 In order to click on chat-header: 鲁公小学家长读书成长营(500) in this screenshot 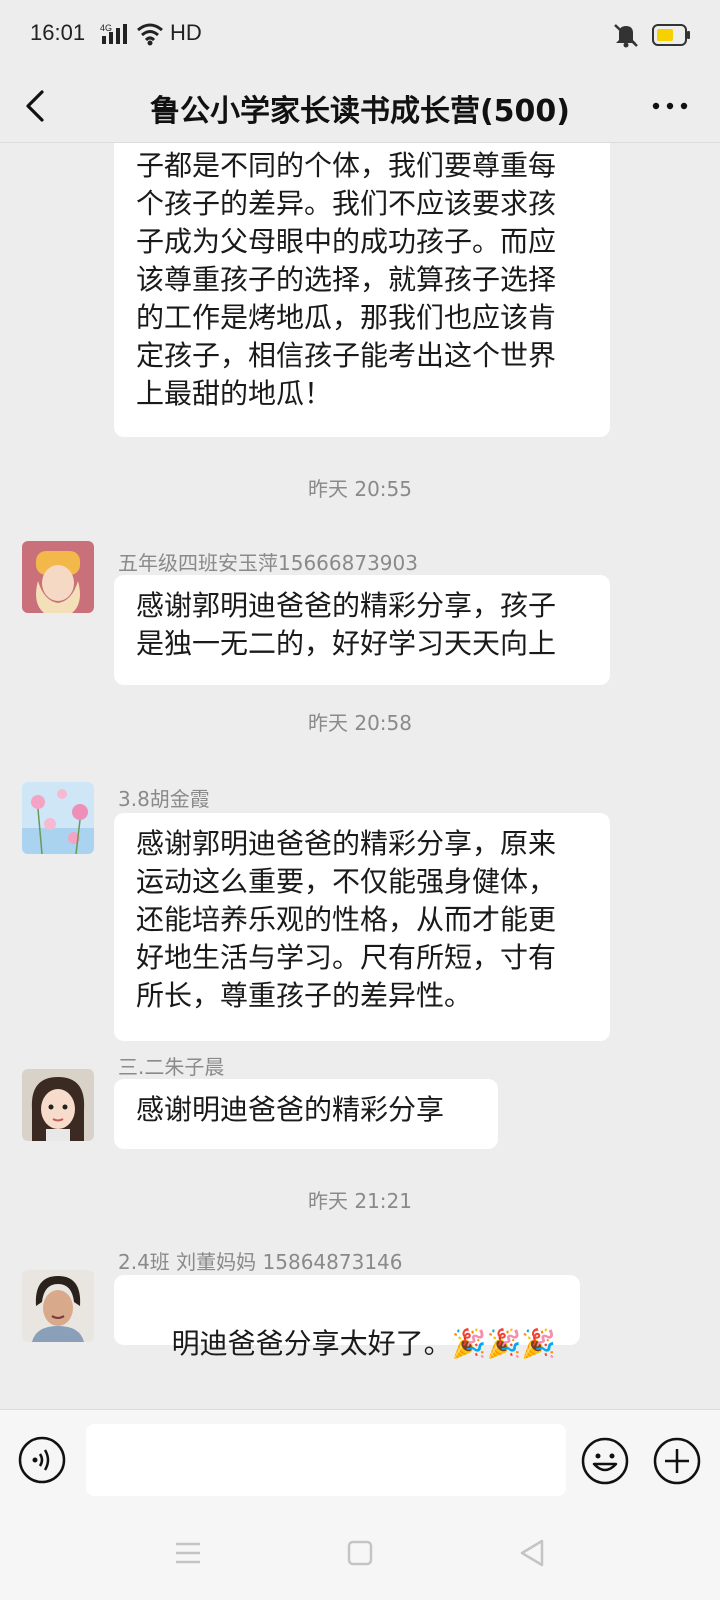, I will do `click(360, 106)`.